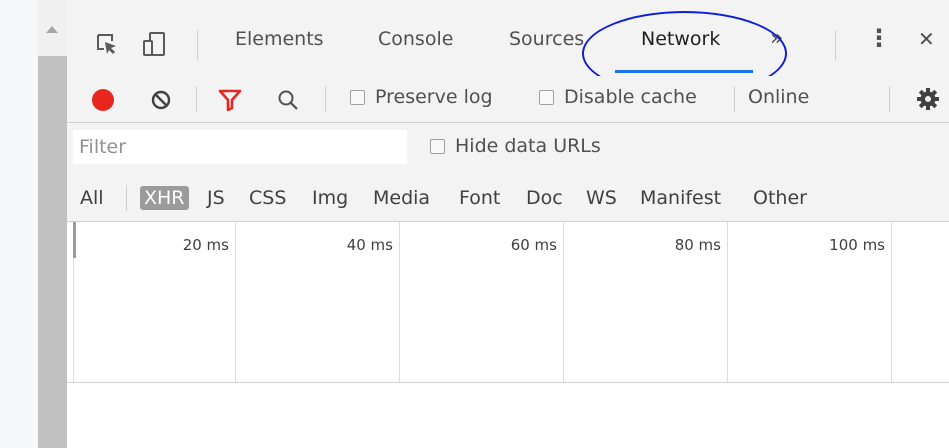  Describe the element at coordinates (164, 198) in the screenshot. I see `type-filter-xhr: XHR` at that location.